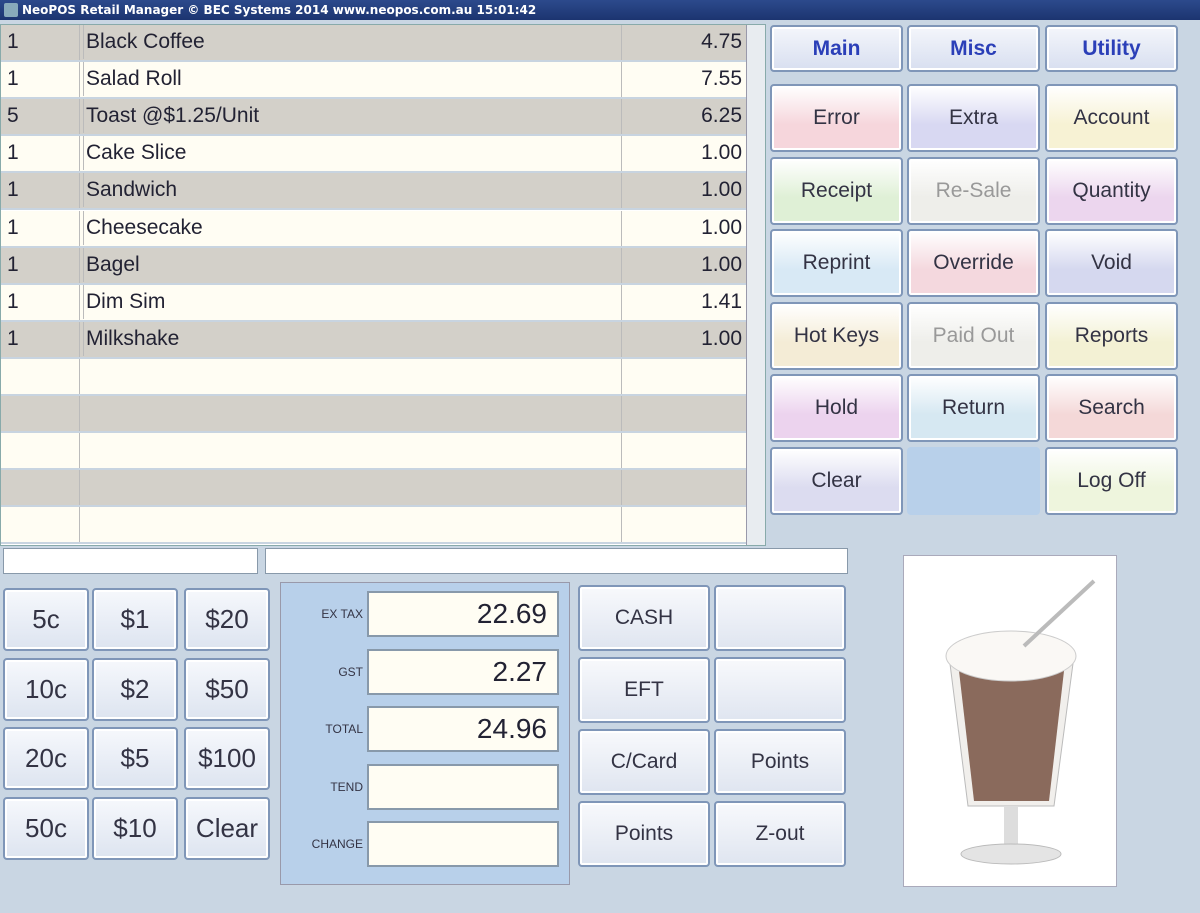 The height and width of the screenshot is (913, 1200). Describe the element at coordinates (373, 192) in the screenshot. I see `table-row: 1 Sandwich 1.00` at that location.